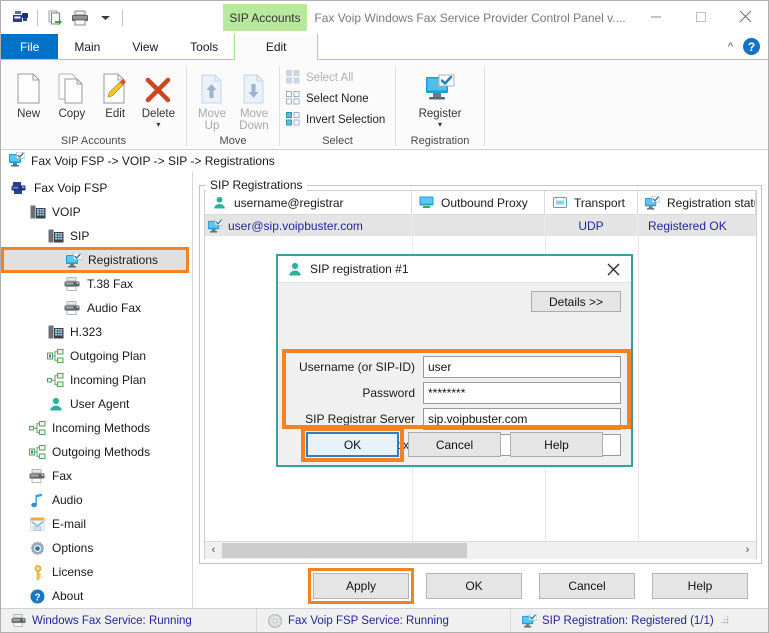 The height and width of the screenshot is (633, 769). I want to click on ribbon-button-new: New, so click(28, 93).